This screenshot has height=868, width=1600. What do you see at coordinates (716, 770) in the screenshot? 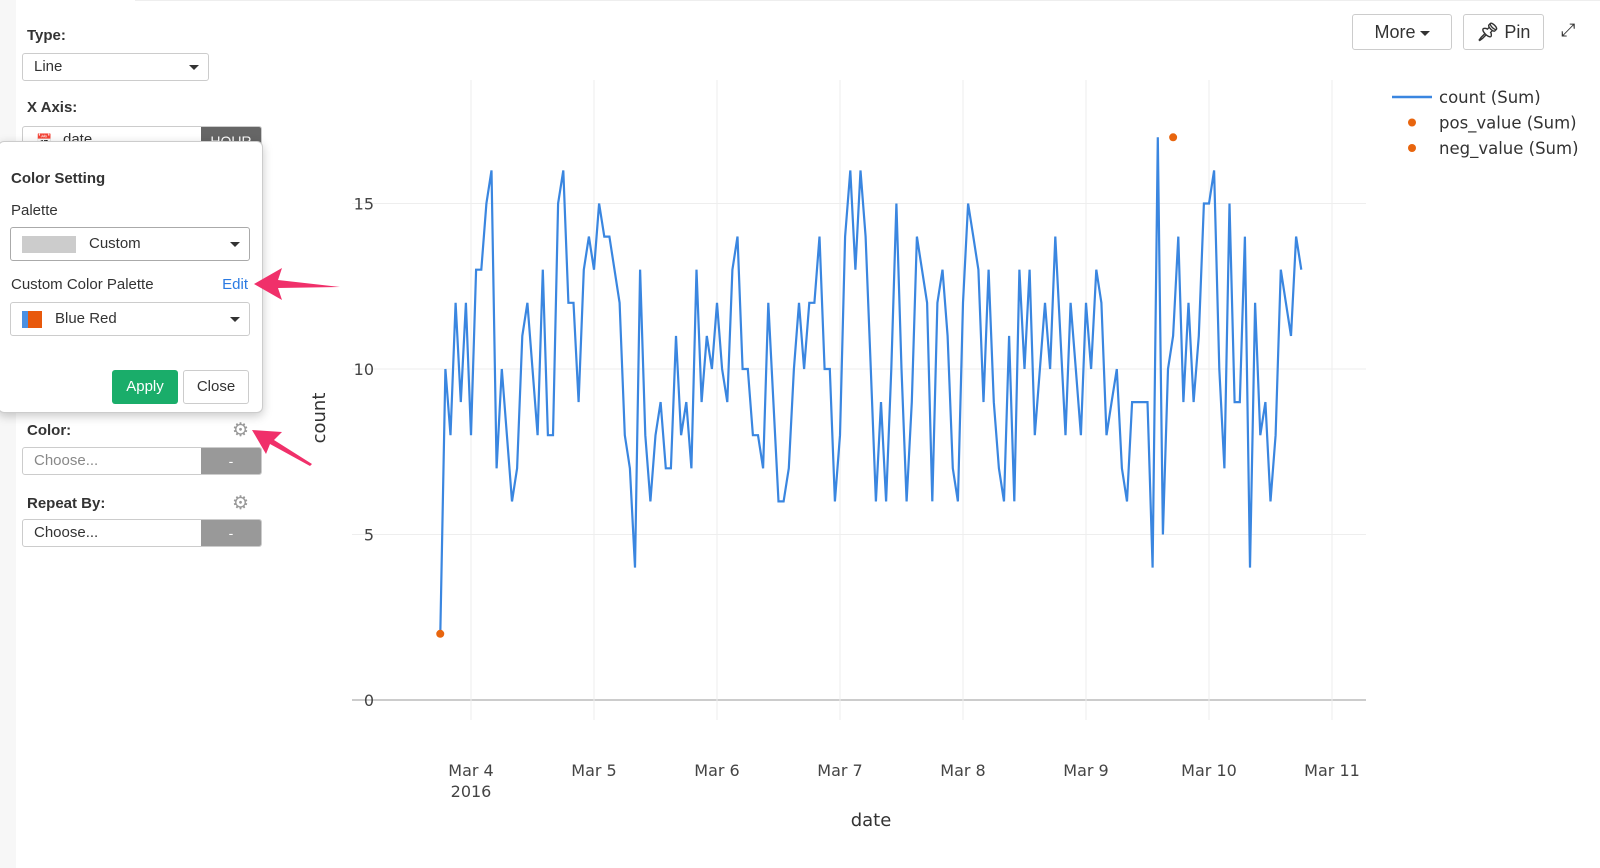
I see `x-tick-label: Mar 6` at bounding box center [716, 770].